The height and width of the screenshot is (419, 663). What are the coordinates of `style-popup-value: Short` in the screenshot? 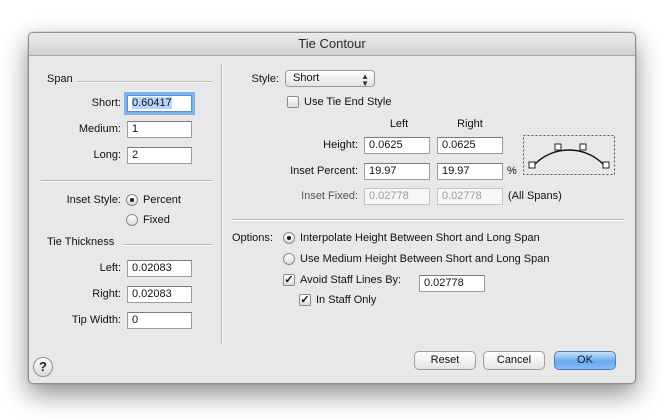 It's located at (306, 78).